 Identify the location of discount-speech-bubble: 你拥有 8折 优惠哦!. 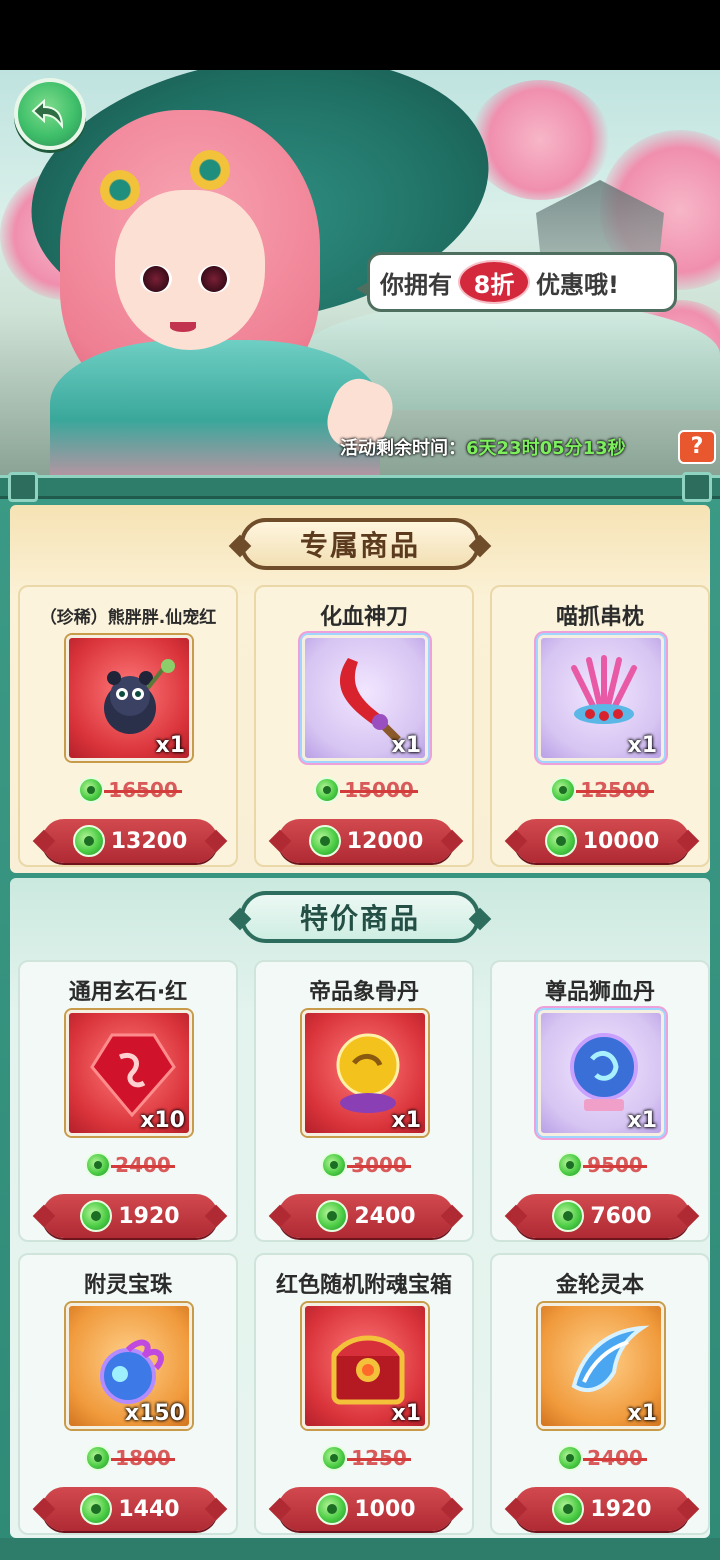
(516, 282).